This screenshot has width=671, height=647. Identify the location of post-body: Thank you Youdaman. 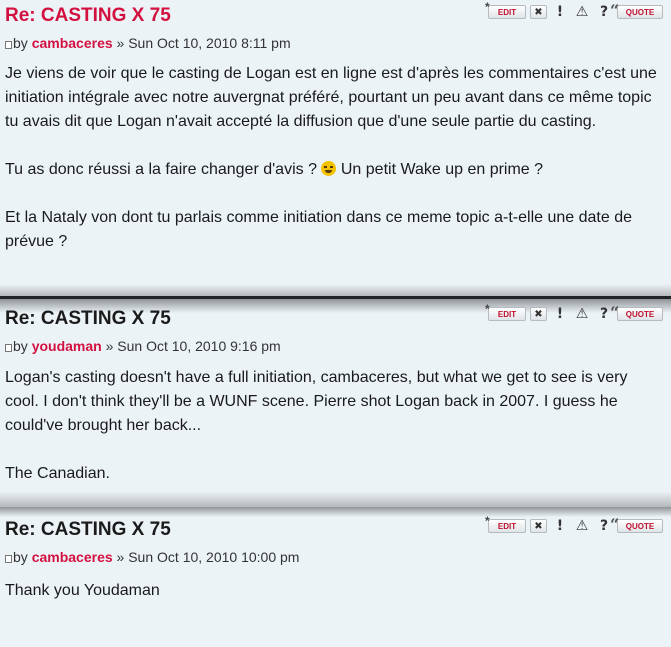
(335, 591).